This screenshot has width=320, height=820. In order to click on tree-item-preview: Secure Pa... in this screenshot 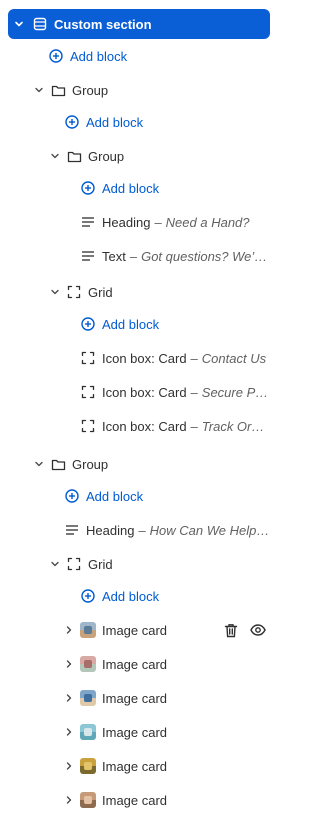, I will do `click(235, 392)`.